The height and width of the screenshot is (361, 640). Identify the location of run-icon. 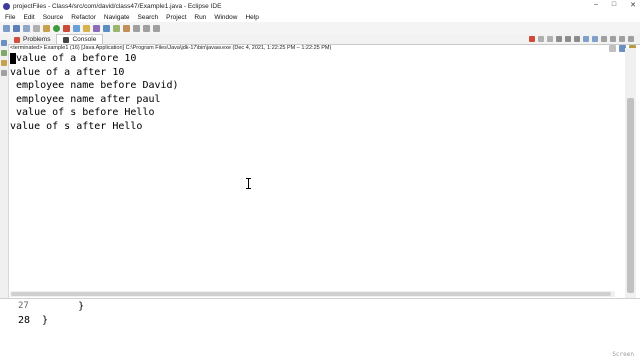
(56, 28).